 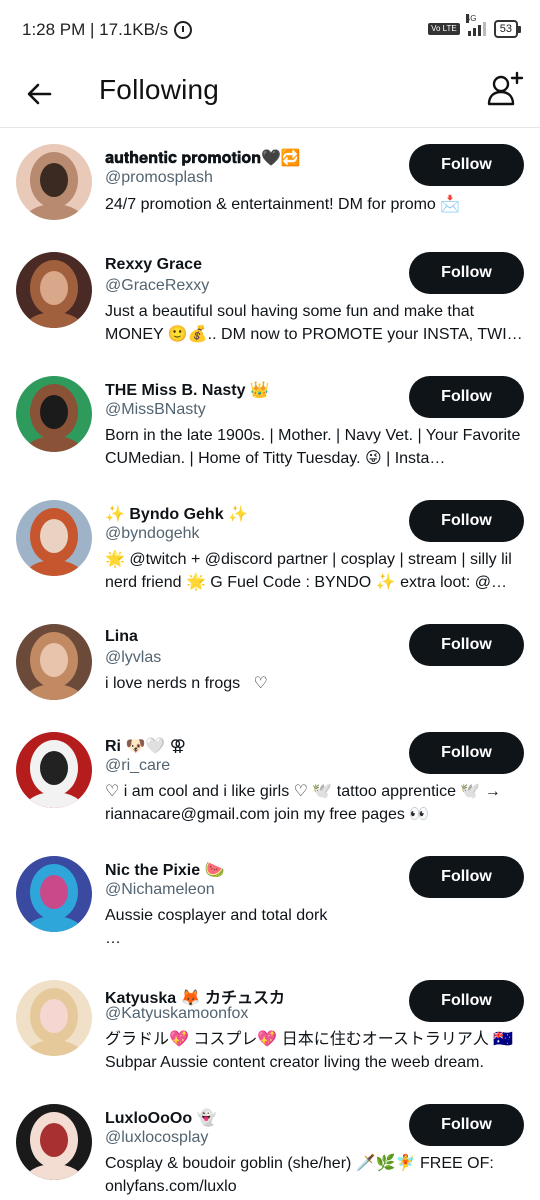 What do you see at coordinates (177, 1013) in the screenshot?
I see `account-handle: @Katyuskamoonfox` at bounding box center [177, 1013].